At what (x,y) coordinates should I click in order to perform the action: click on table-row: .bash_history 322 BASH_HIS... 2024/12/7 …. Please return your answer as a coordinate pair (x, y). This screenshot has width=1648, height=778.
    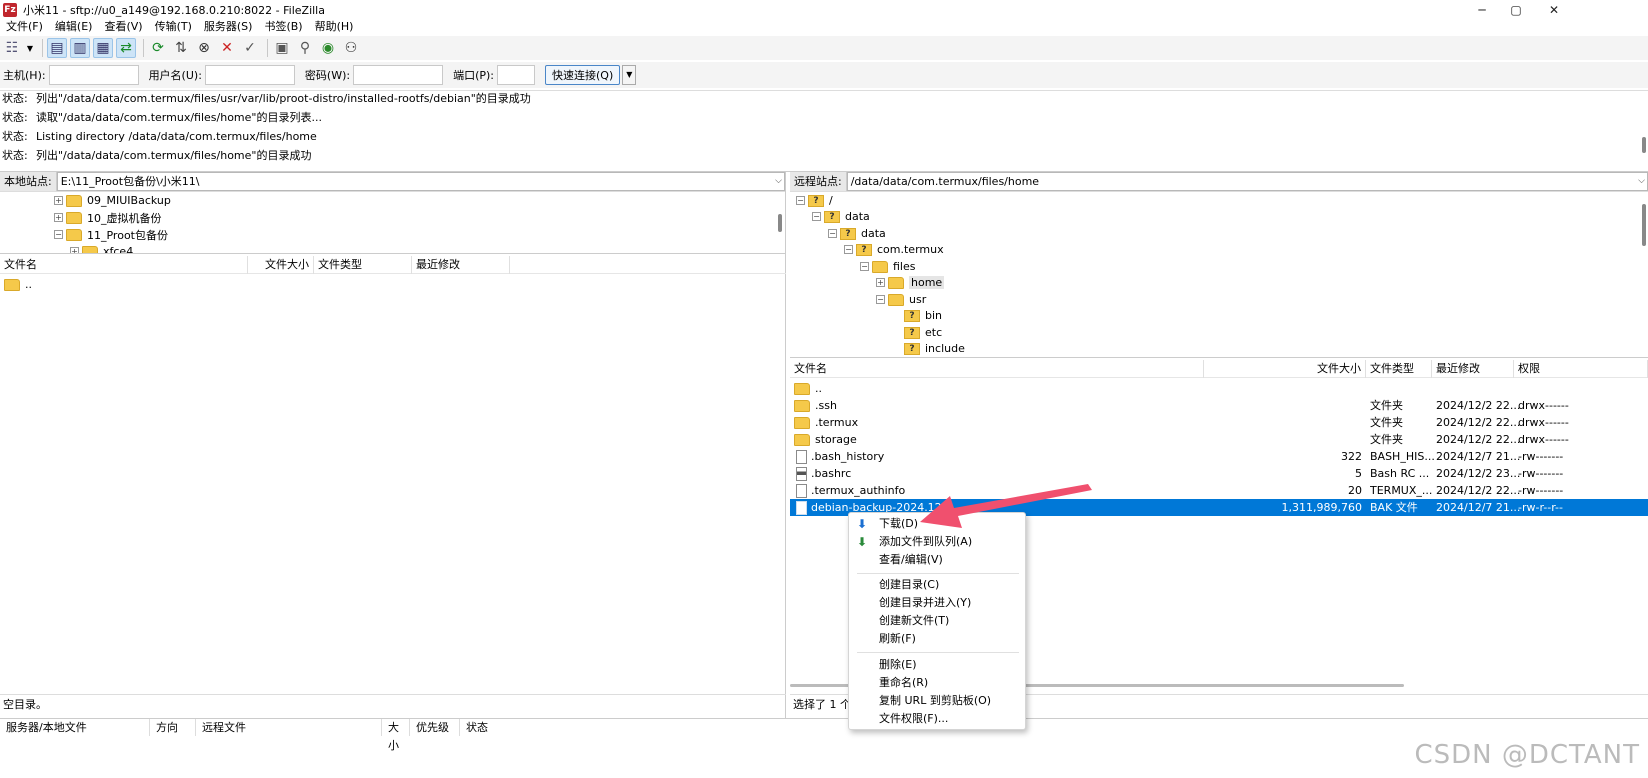
    Looking at the image, I should click on (1219, 456).